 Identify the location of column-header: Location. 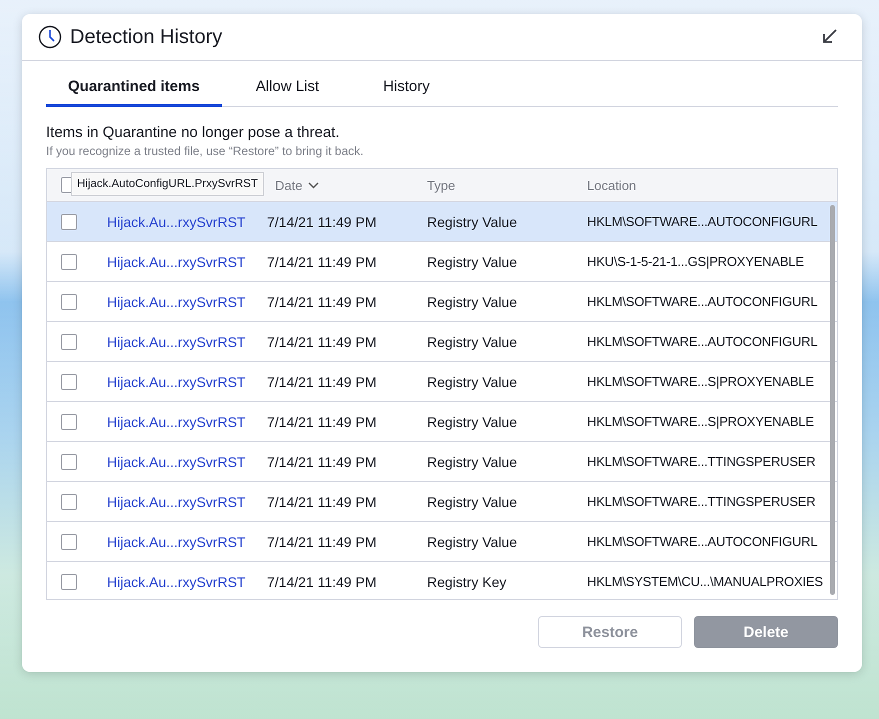
(712, 185).